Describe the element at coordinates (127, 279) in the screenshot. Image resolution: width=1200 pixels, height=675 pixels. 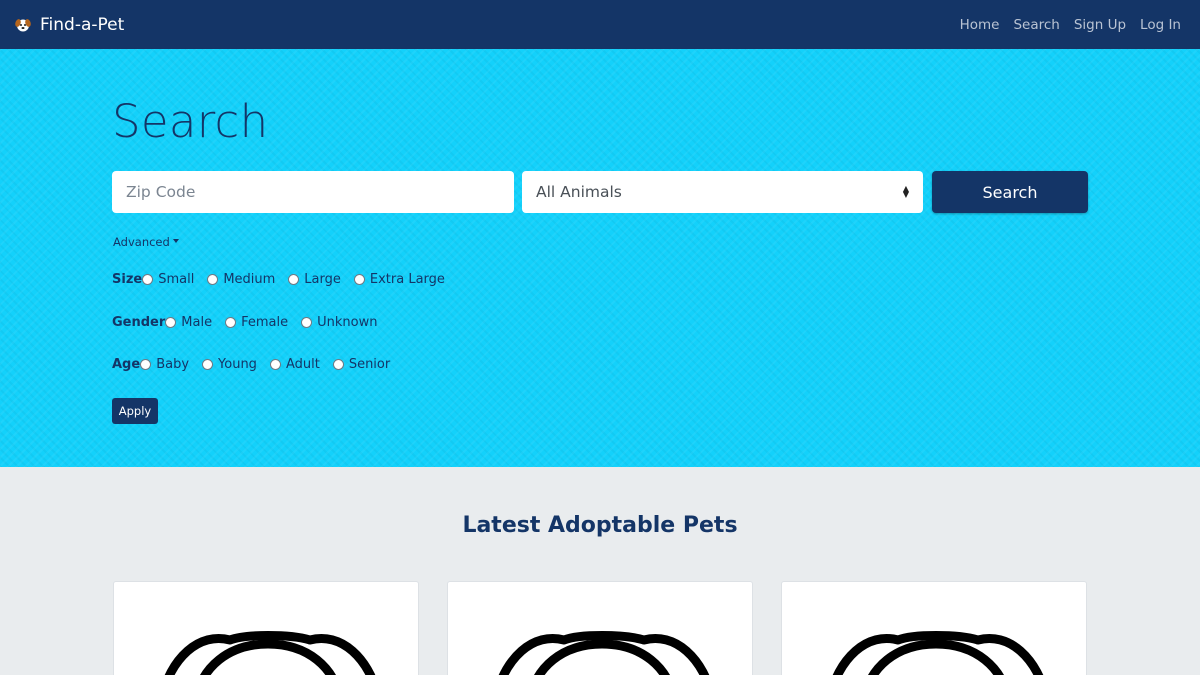
I see `size-filter-label: Size` at that location.